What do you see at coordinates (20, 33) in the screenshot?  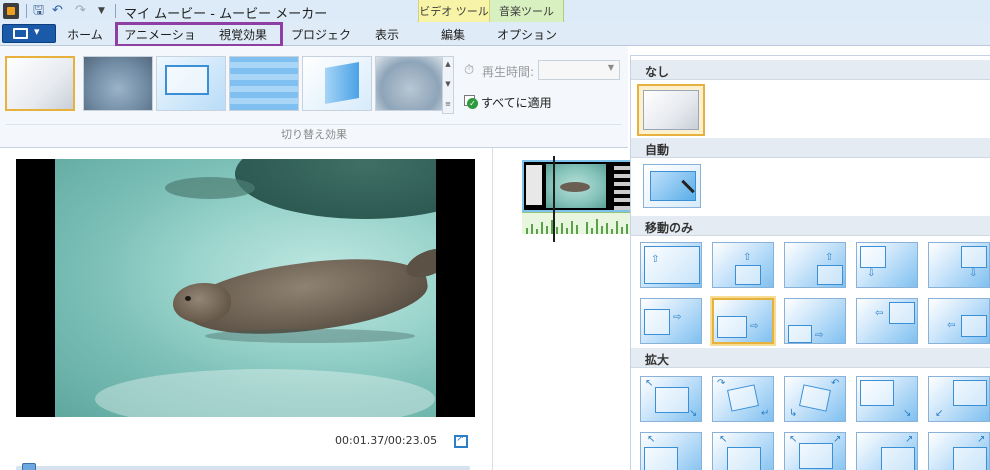 I see `menu-icon` at bounding box center [20, 33].